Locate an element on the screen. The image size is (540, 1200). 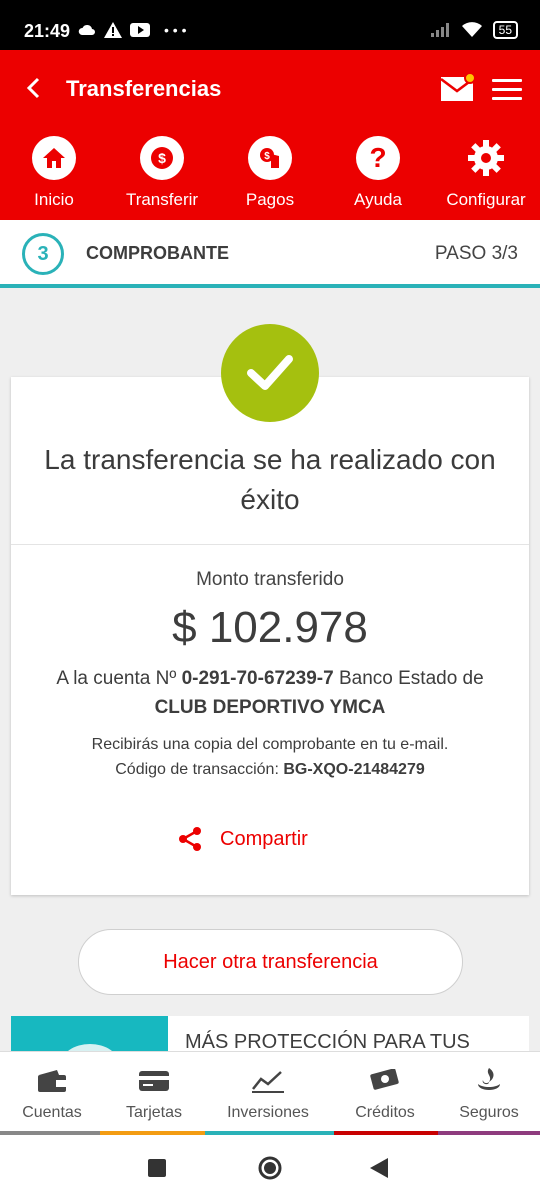
dollar-icon: $ is located at coordinates (162, 158).